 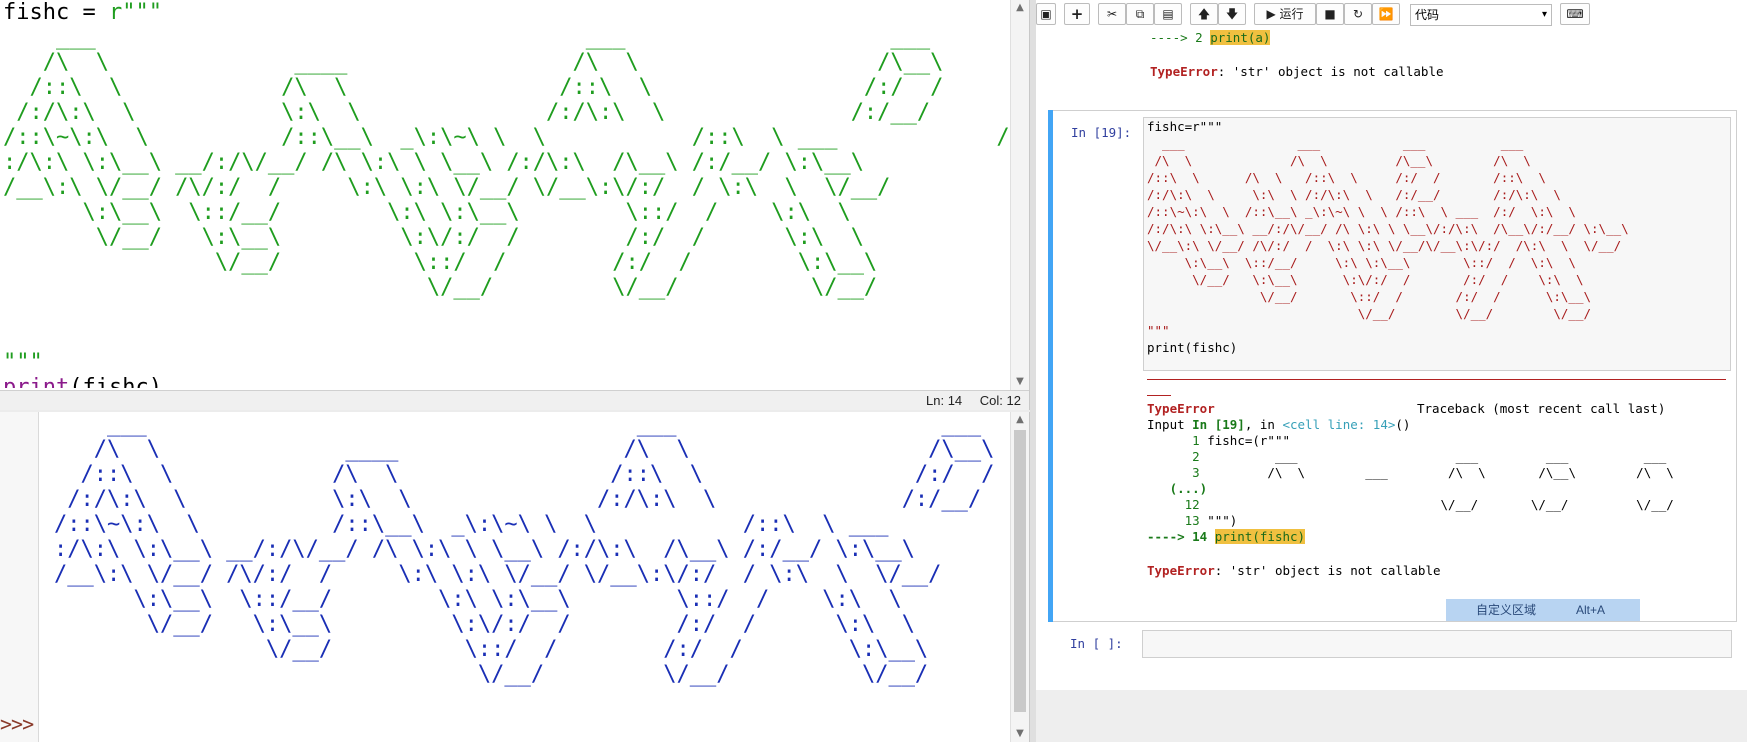 What do you see at coordinates (115, 381) in the screenshot?
I see `code-print-args: (fishc)` at bounding box center [115, 381].